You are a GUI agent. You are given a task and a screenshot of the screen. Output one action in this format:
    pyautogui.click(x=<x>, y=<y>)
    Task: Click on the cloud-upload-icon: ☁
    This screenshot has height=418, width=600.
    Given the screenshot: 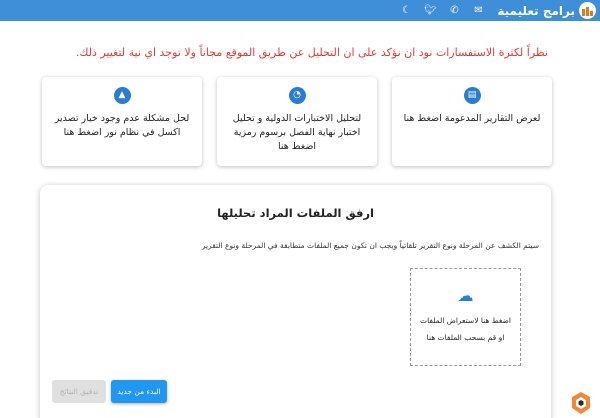 What is the action you would take?
    pyautogui.click(x=465, y=295)
    